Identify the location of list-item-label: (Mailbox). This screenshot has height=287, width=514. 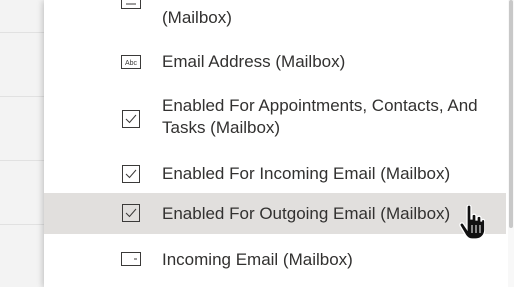
(197, 17).